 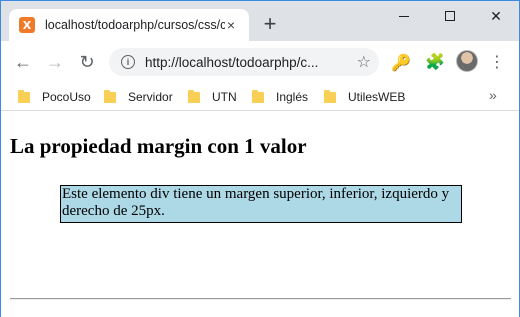 I want to click on minimize-icon, so click(x=404, y=16).